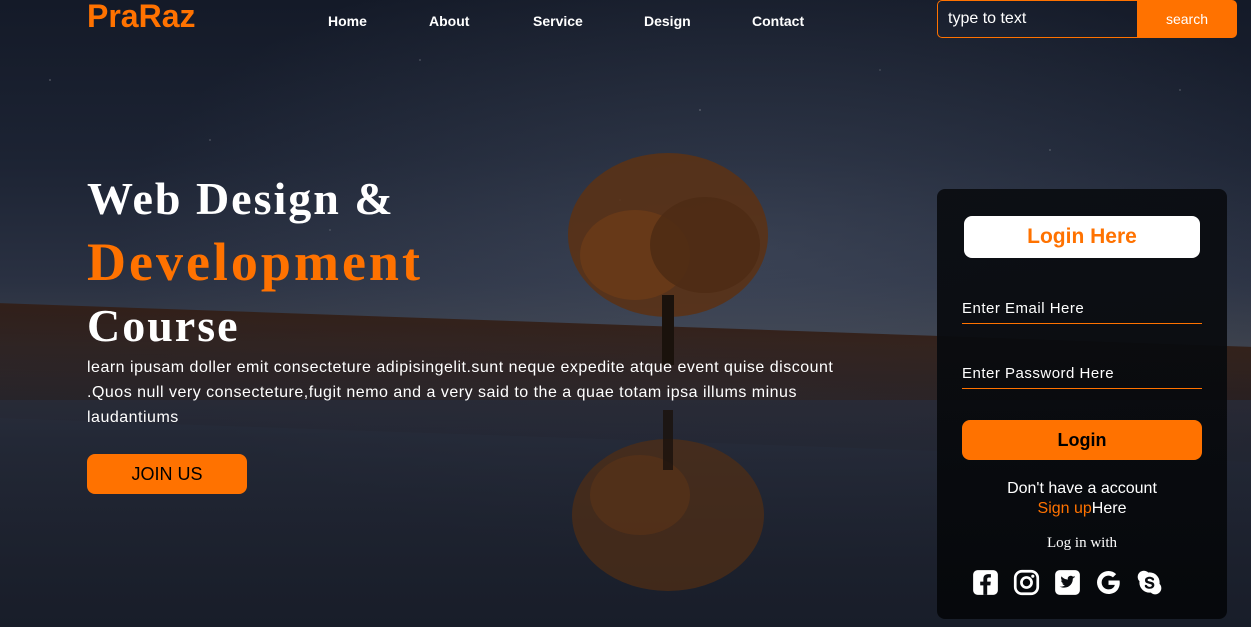 The height and width of the screenshot is (627, 1251). Describe the element at coordinates (1082, 374) in the screenshot. I see `password-field` at that location.